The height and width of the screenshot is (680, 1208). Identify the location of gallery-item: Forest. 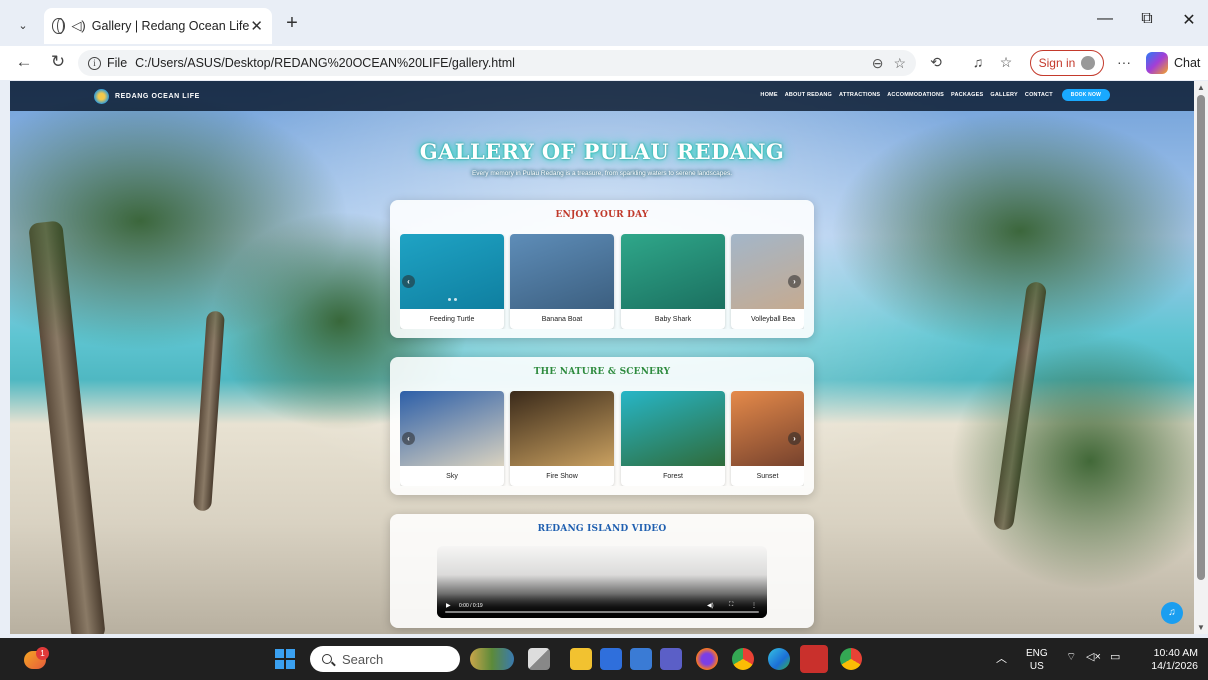
(673, 438).